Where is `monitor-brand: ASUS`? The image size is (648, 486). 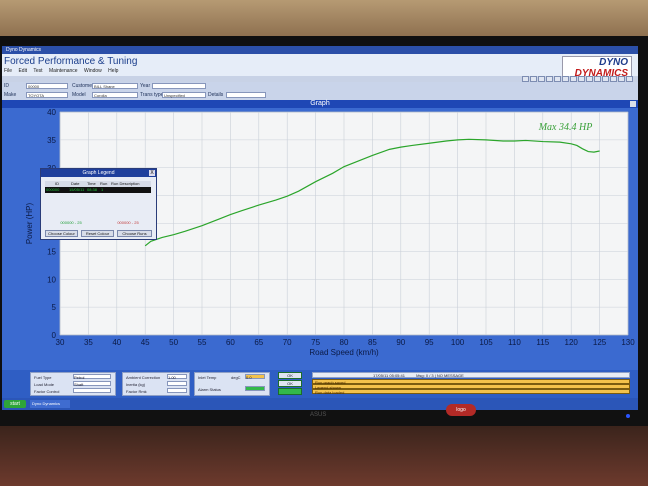
monitor-brand: ASUS is located at coordinates (318, 415).